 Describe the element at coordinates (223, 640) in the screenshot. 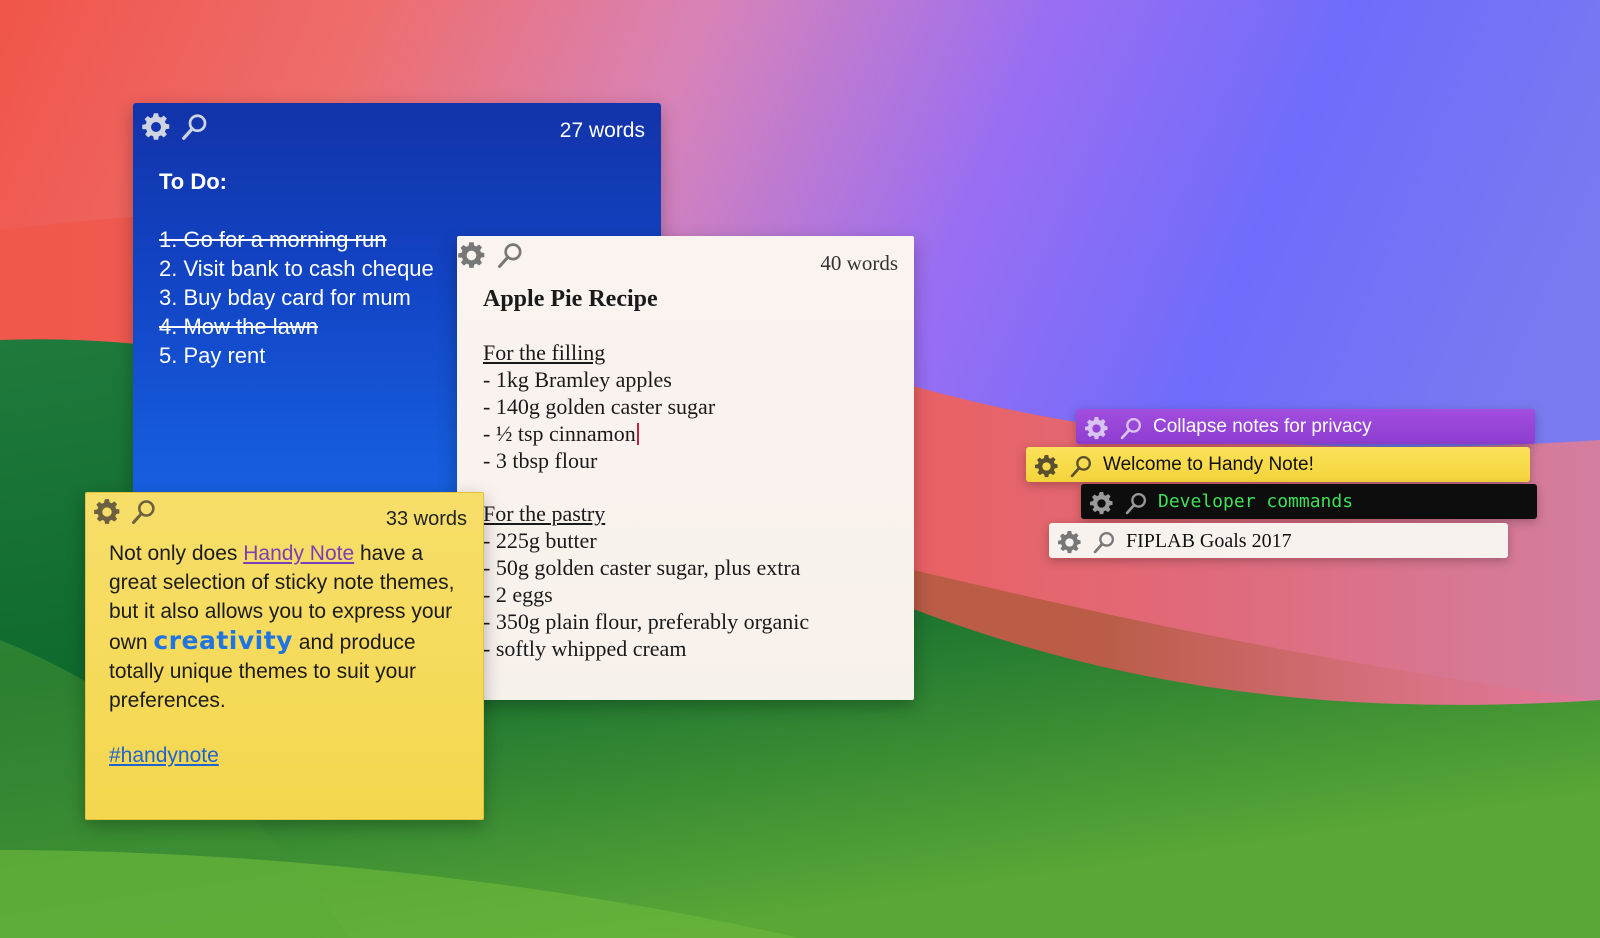

I see `creativity-text: creativity` at that location.